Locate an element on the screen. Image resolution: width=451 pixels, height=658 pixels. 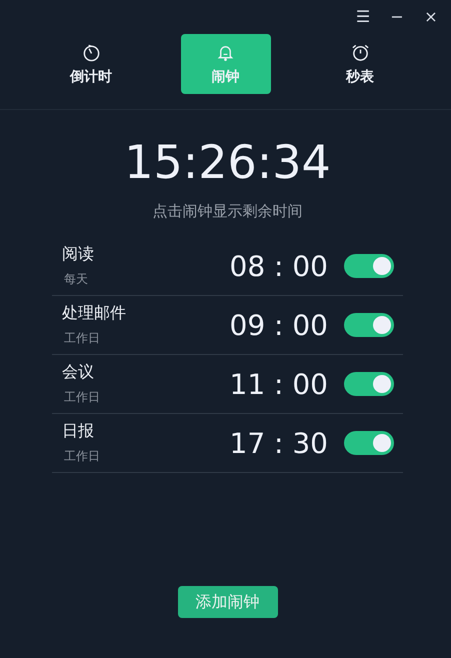
alarm-name: 日报 is located at coordinates (78, 431).